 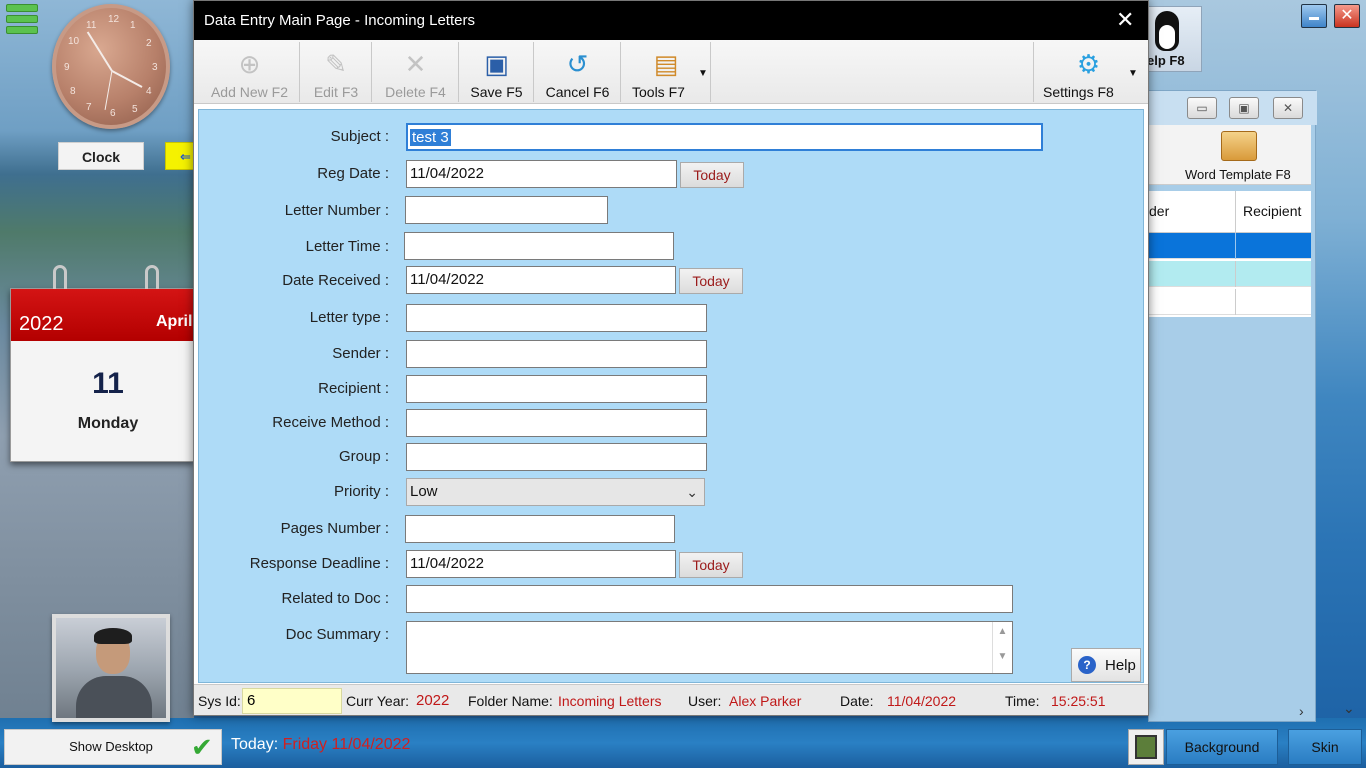 What do you see at coordinates (353, 173) in the screenshot?
I see `reg-date-label: Reg Date :` at bounding box center [353, 173].